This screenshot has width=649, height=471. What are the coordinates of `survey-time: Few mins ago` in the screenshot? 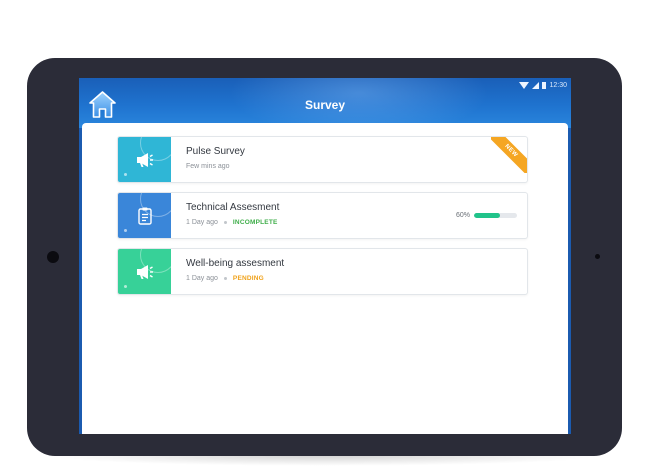 It's located at (208, 166).